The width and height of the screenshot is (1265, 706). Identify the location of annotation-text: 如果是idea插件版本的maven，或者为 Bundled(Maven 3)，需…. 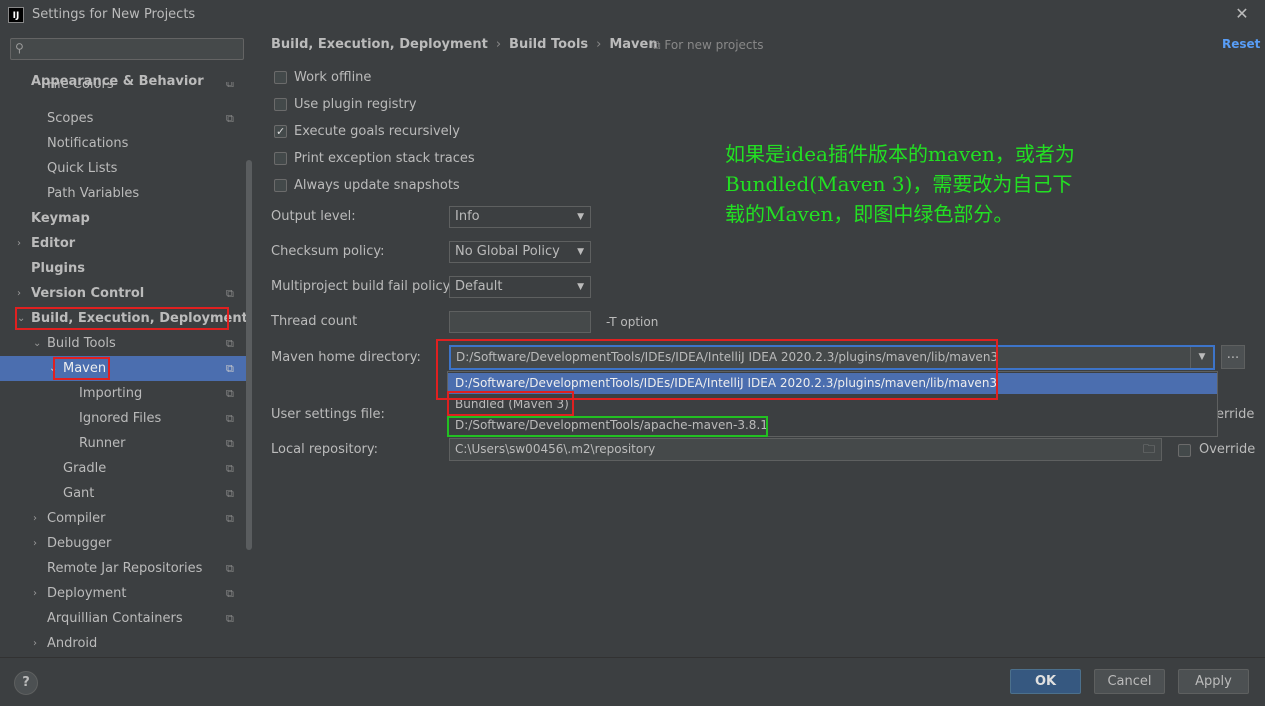
(900, 184).